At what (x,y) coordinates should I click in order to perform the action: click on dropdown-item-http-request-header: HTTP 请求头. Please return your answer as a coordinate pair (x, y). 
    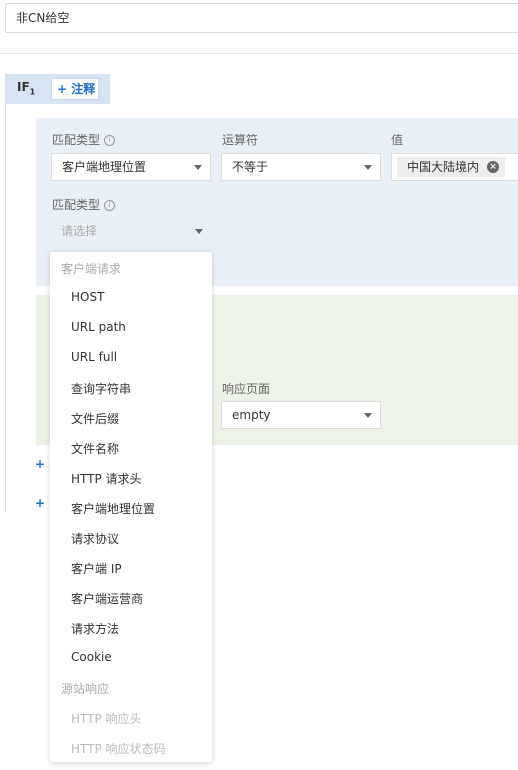
    Looking at the image, I should click on (106, 478).